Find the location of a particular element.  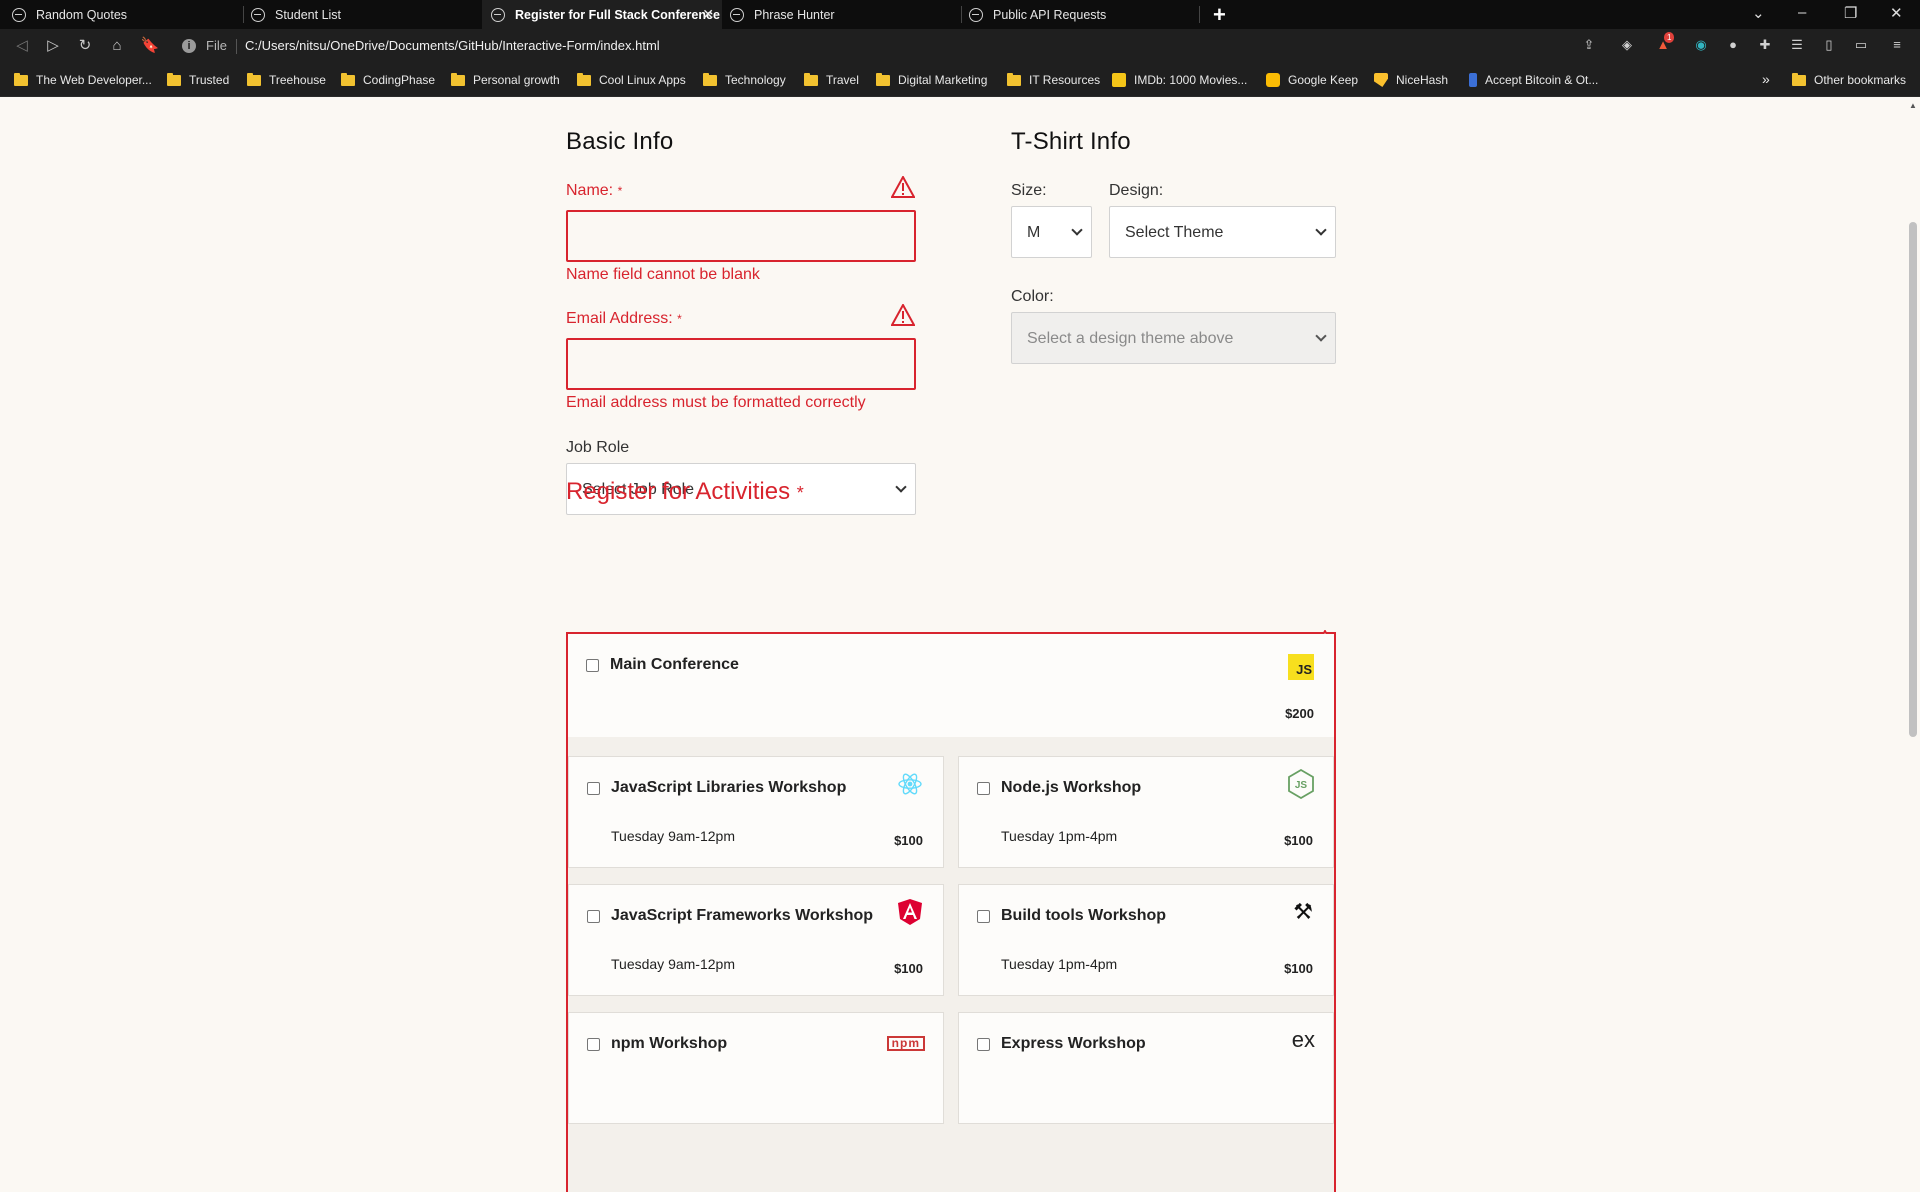

bookmark-item: NiceHash is located at coordinates (1411, 80).